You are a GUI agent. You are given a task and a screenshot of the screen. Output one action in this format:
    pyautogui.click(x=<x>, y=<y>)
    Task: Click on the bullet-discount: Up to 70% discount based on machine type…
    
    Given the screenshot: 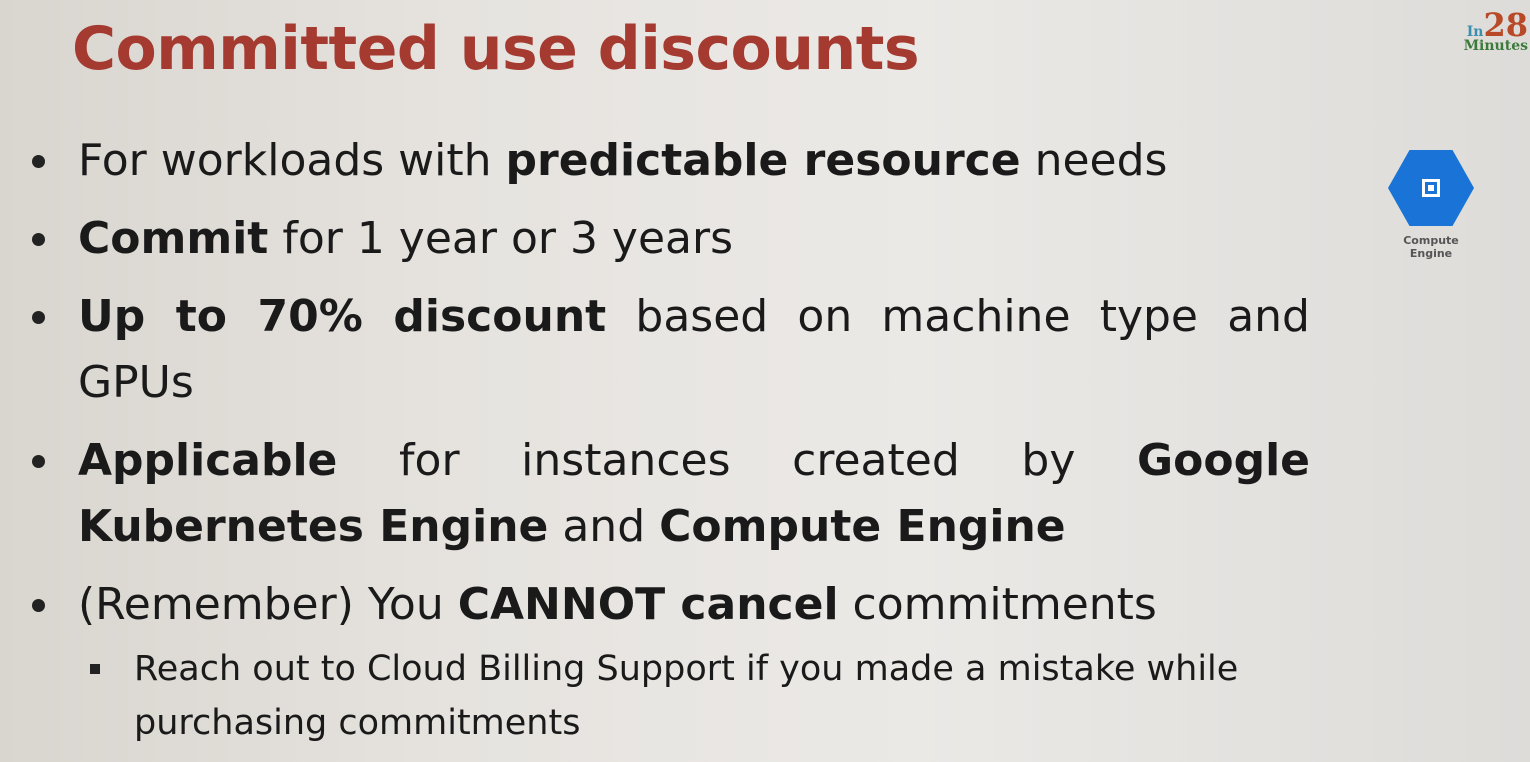 What is the action you would take?
    pyautogui.click(x=670, y=350)
    